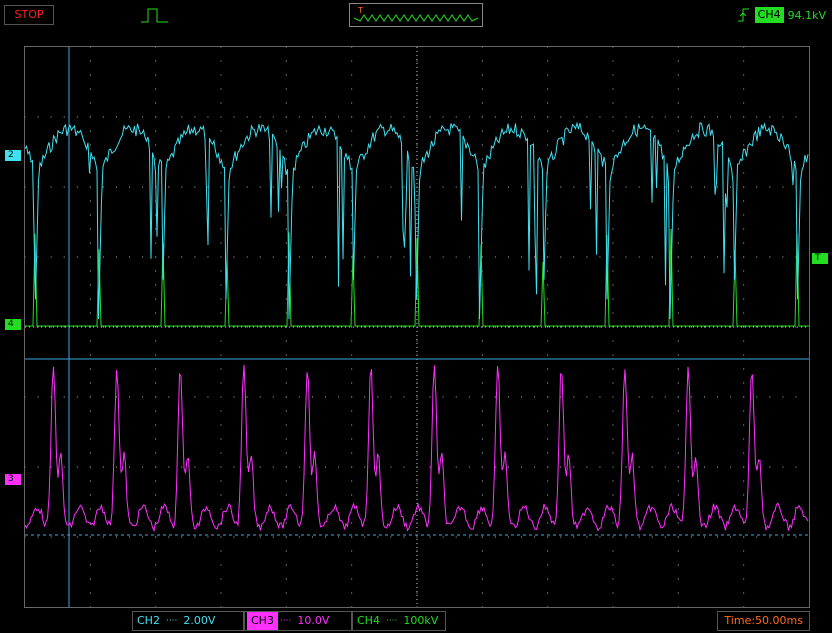 The height and width of the screenshot is (633, 832). Describe the element at coordinates (820, 258) in the screenshot. I see `trigger-level-marker: T` at that location.